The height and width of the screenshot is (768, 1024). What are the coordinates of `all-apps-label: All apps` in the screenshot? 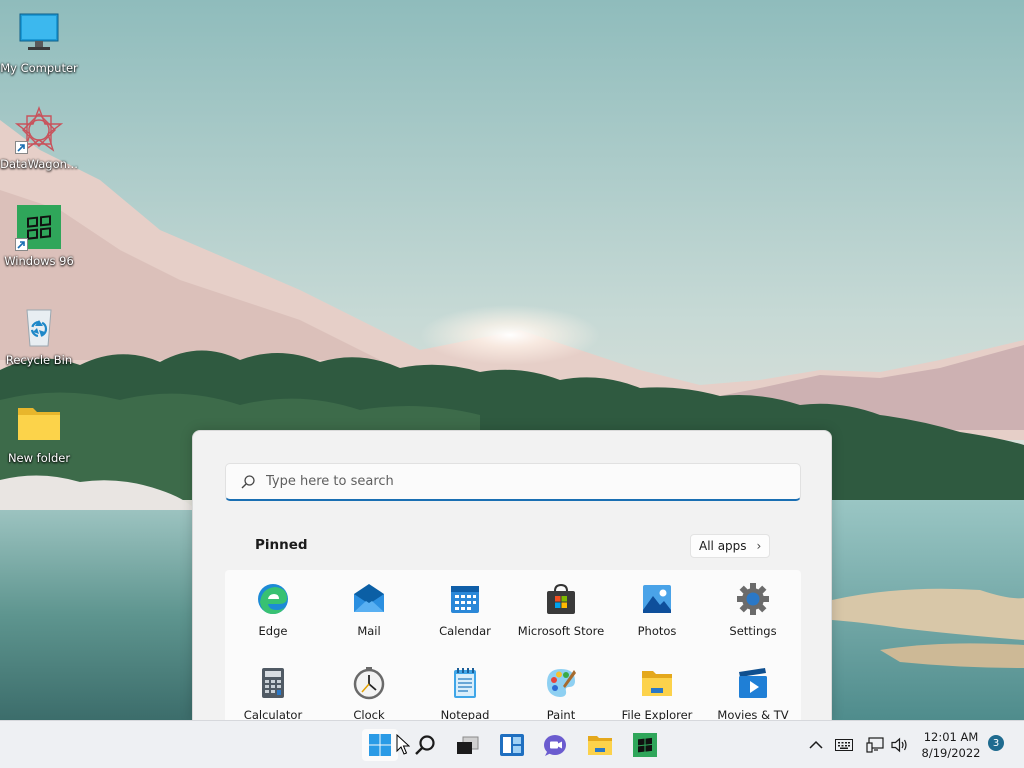 It's located at (723, 546).